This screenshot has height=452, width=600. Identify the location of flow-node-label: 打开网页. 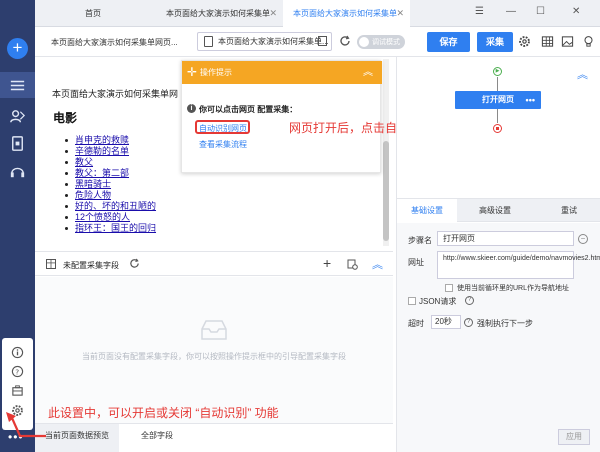
(498, 99).